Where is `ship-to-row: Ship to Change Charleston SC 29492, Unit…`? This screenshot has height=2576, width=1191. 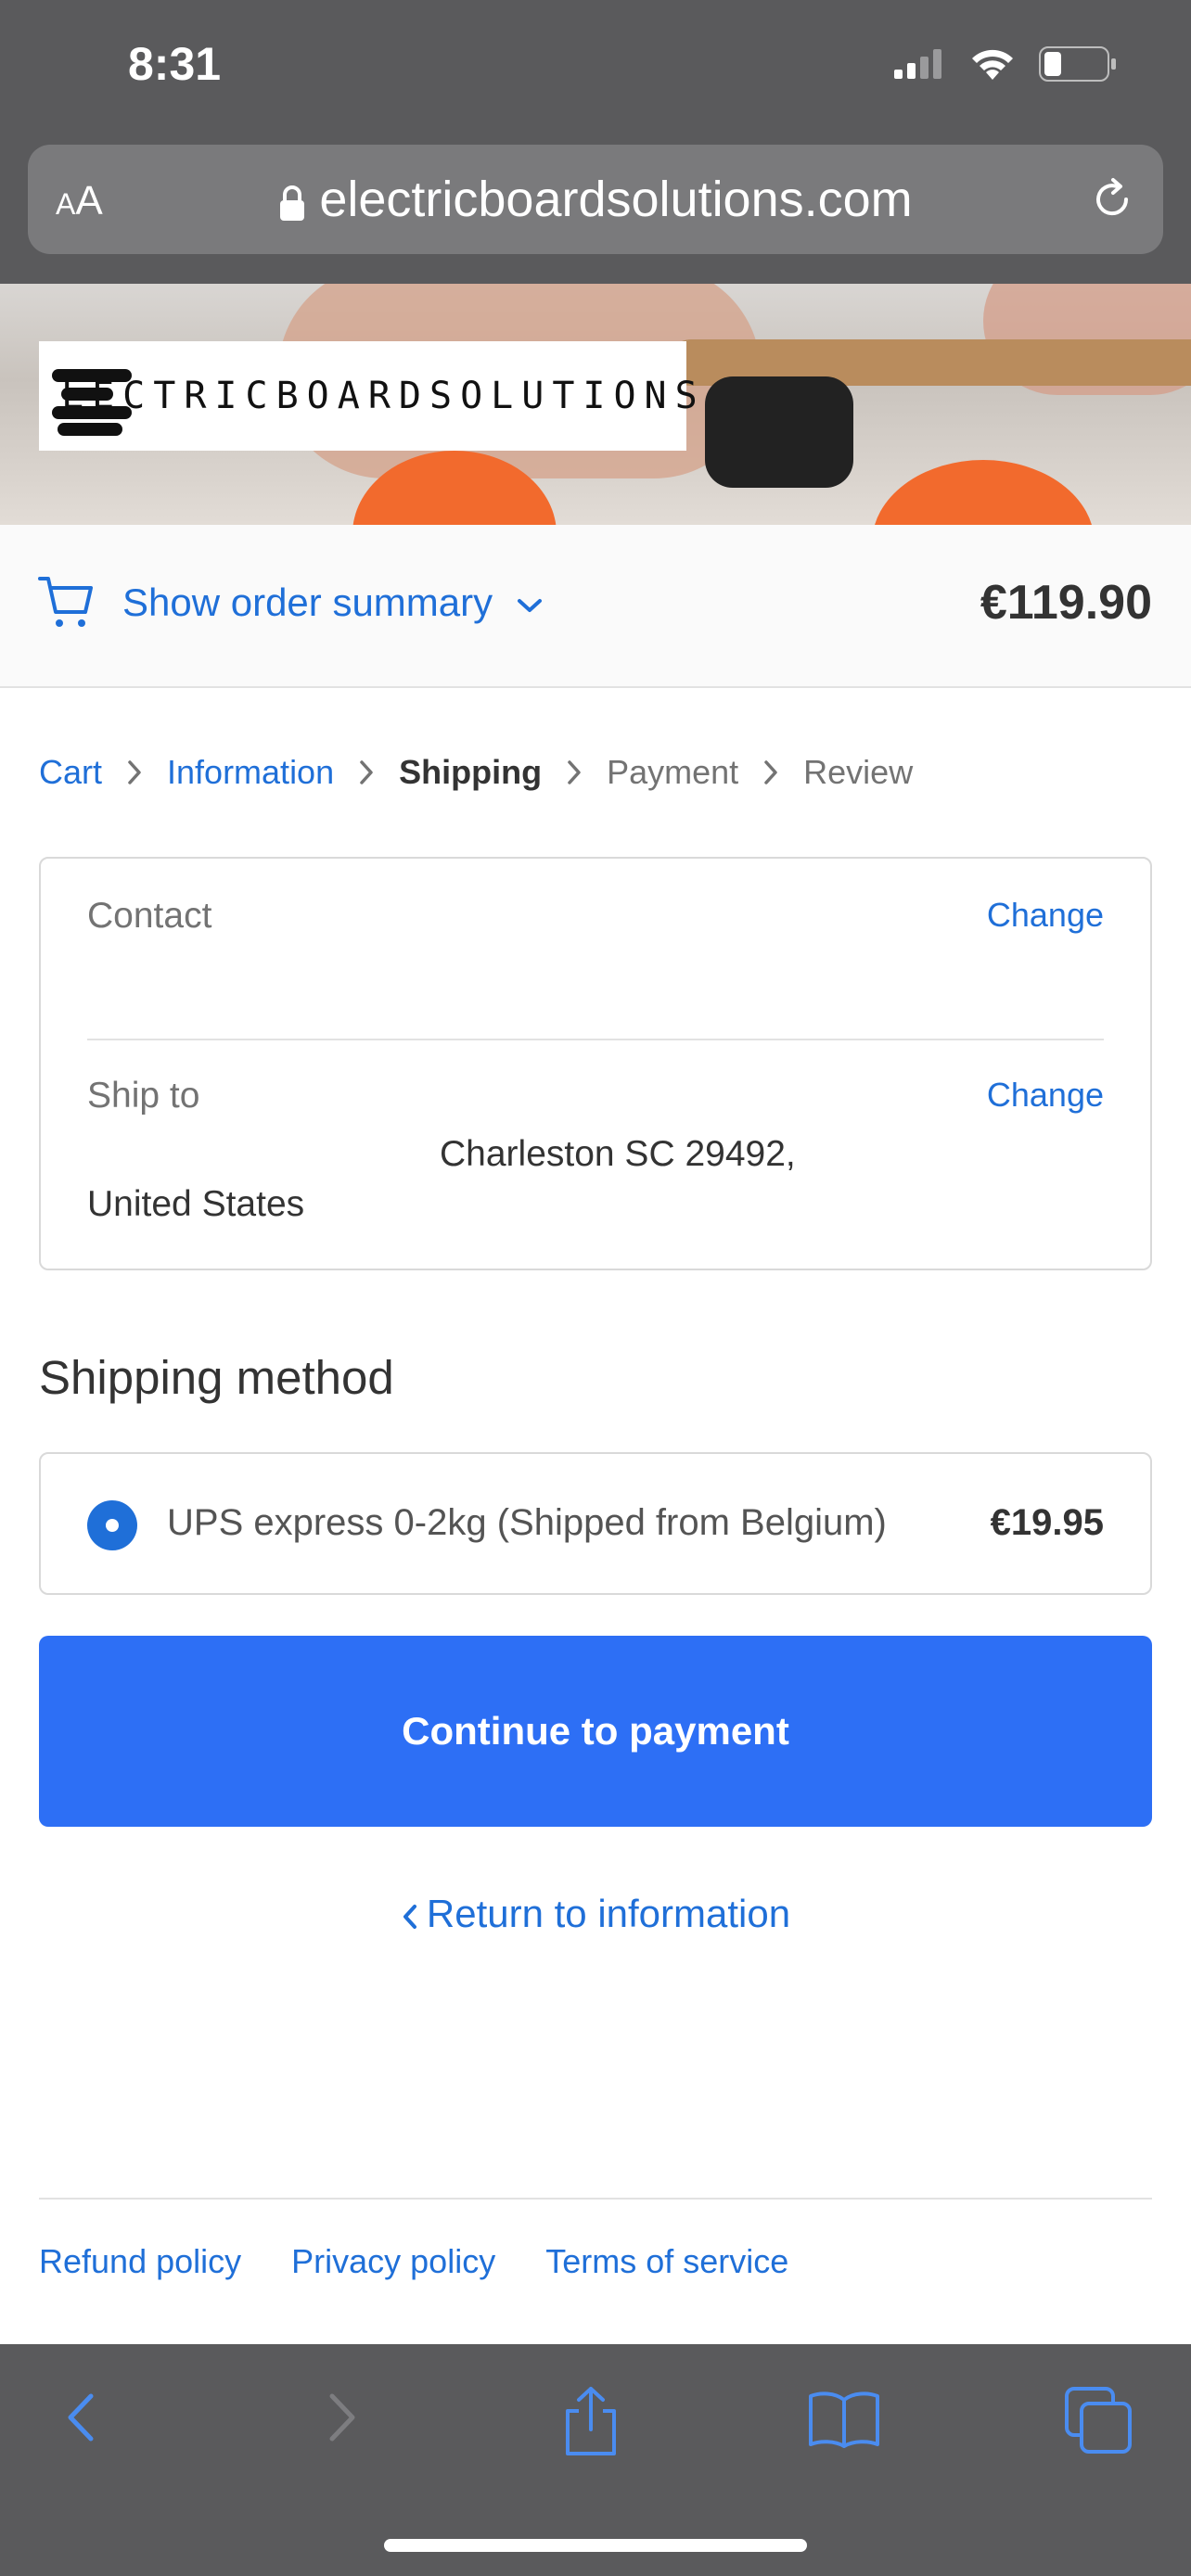
ship-to-row: Ship to Change Charleston SC 29492, Unit… is located at coordinates (595, 1153).